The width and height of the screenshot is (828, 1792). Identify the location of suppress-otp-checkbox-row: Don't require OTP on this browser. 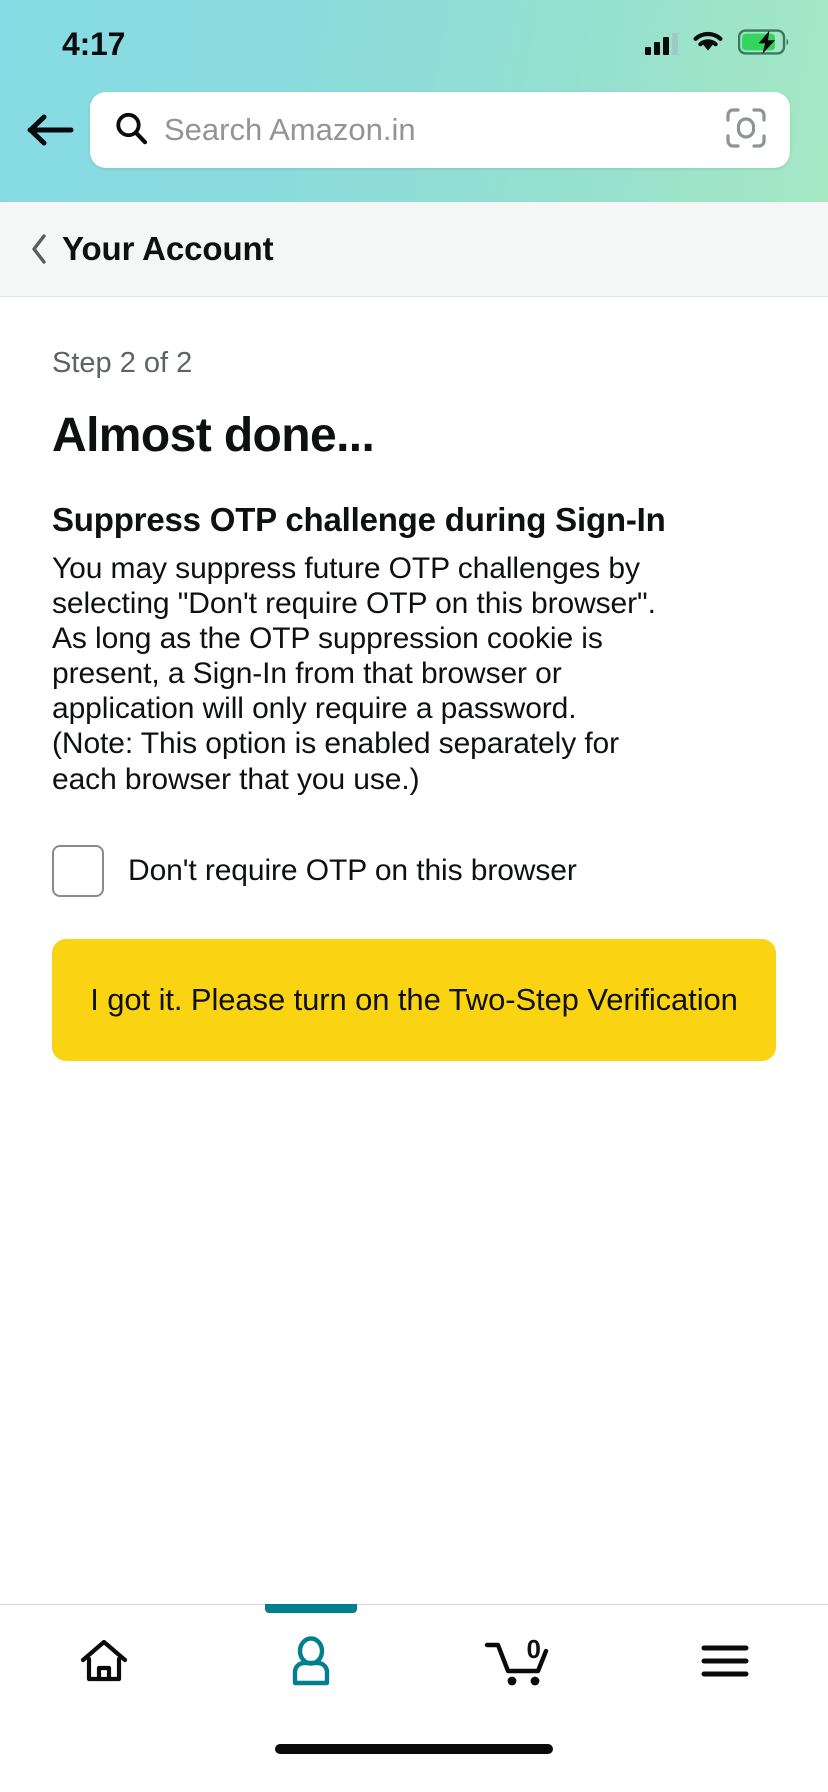
(414, 870).